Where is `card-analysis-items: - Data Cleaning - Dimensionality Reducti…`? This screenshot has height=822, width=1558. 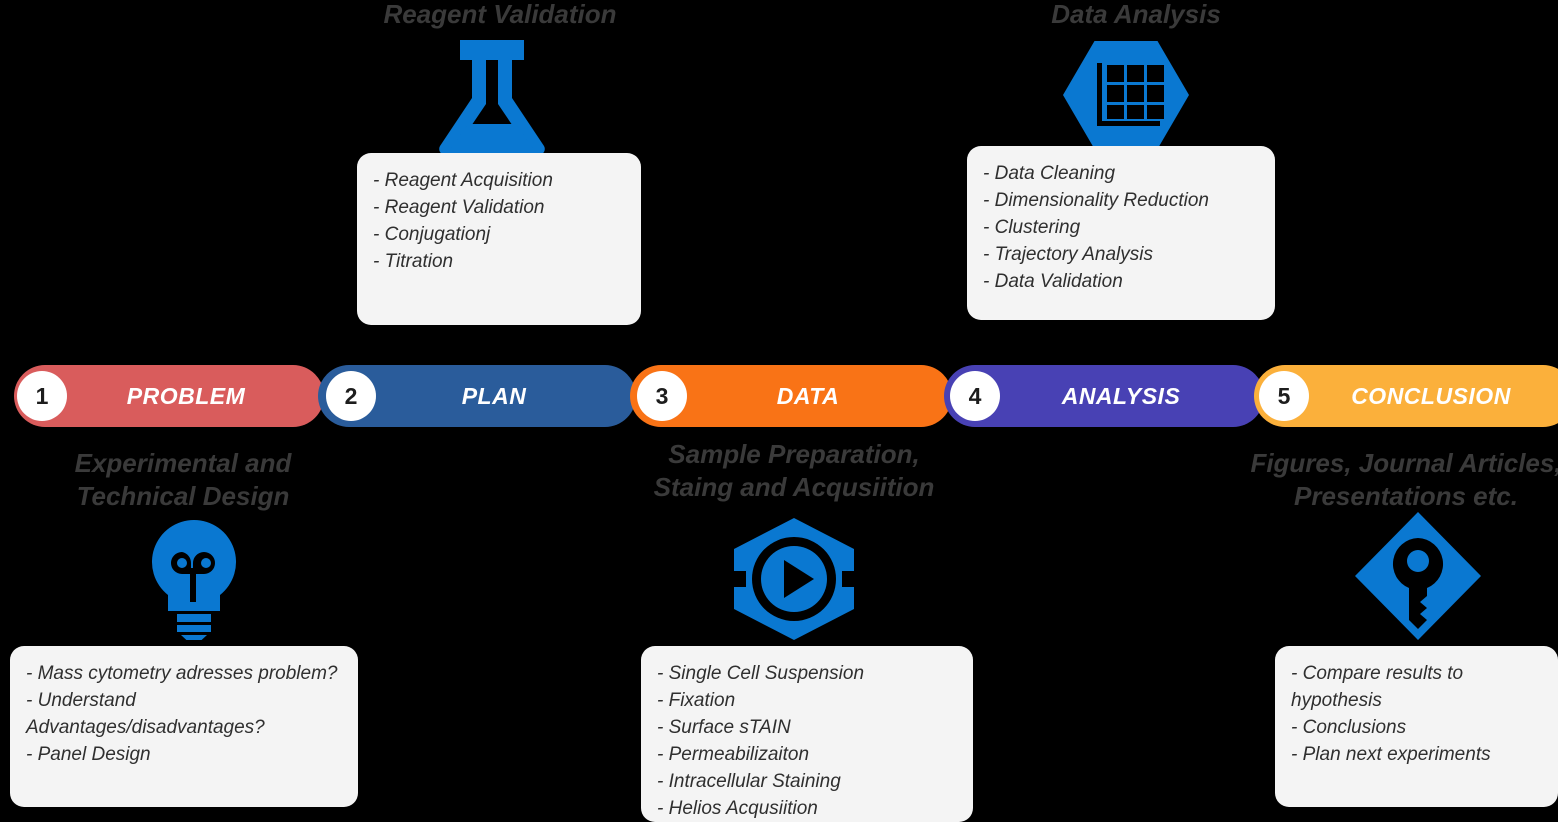
card-analysis-items: - Data Cleaning - Dimensionality Reducti… is located at coordinates (1121, 233).